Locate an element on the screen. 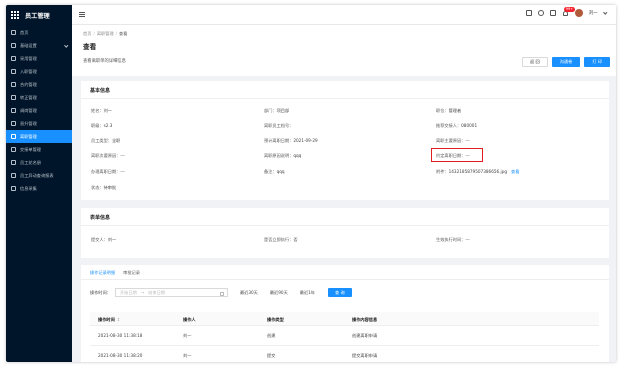  log-button: 沟通卷 is located at coordinates (566, 62).